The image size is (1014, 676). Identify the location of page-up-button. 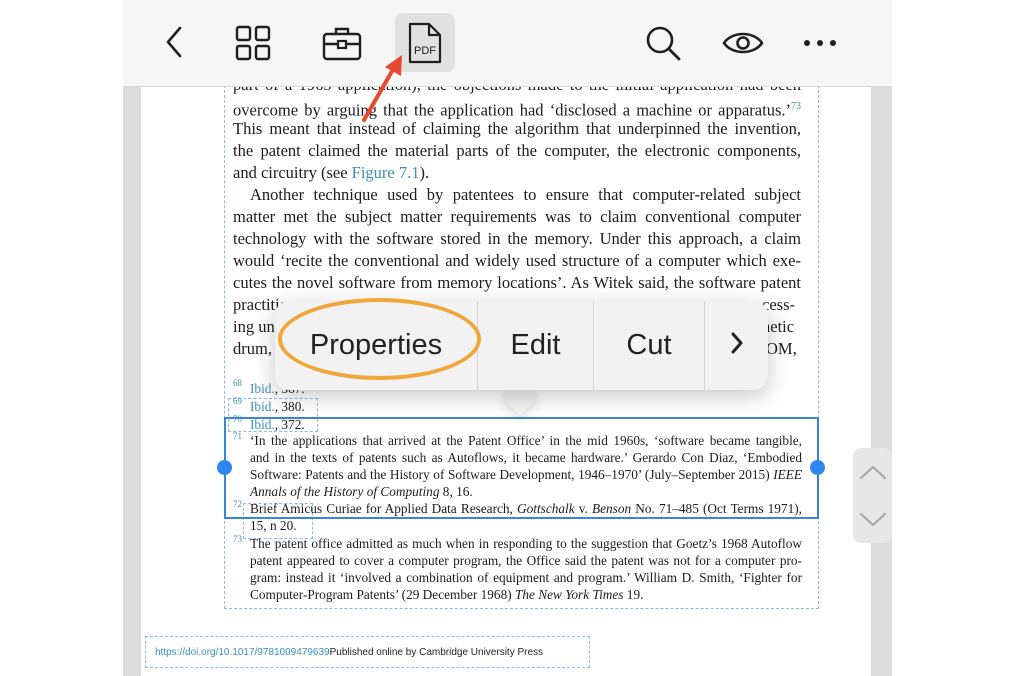
(872, 471).